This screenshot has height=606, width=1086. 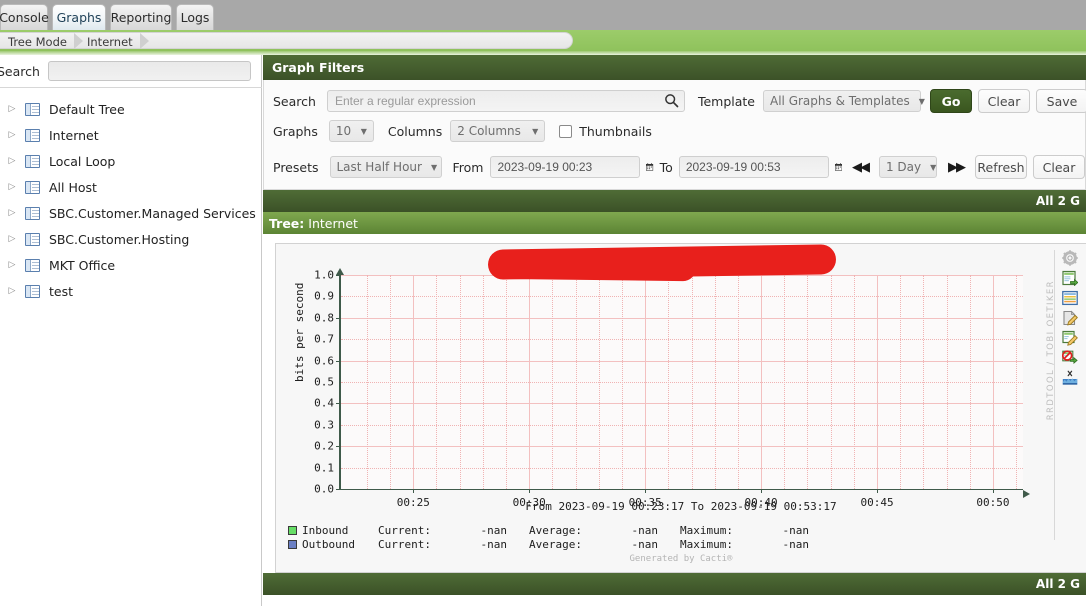 I want to click on breadcrumb-item-internet: Internet, so click(x=114, y=41).